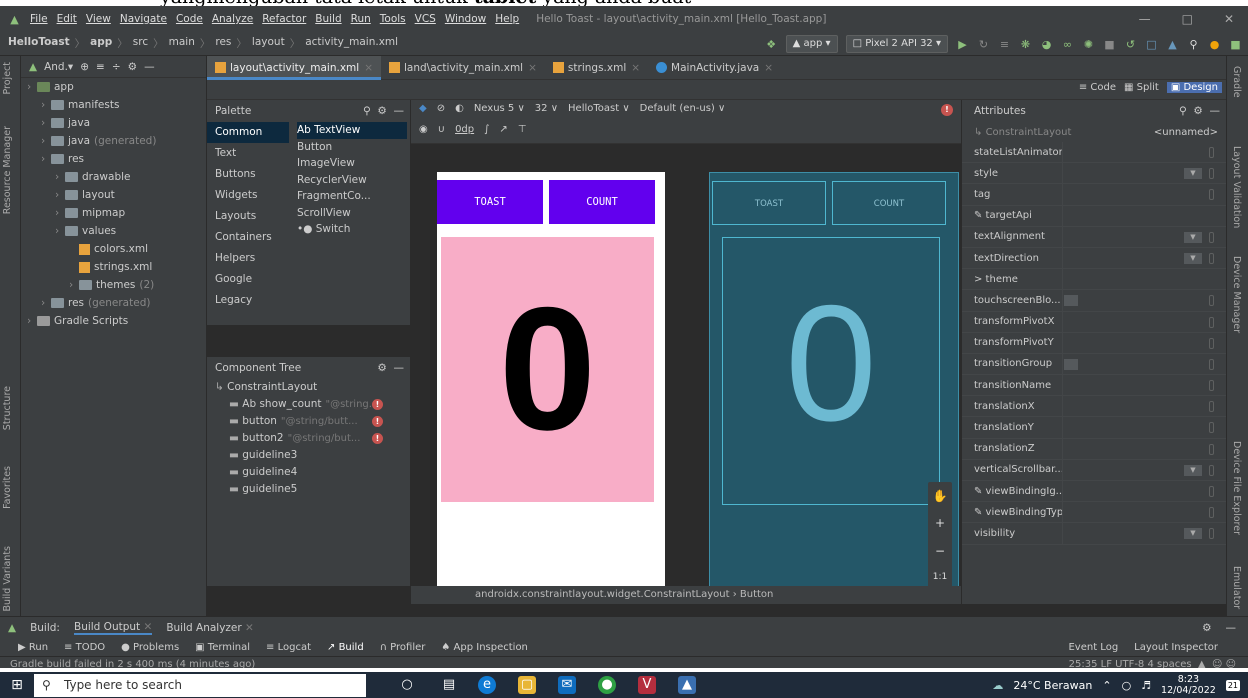  Describe the element at coordinates (1232, 685) in the screenshot. I see `notification-icon: 21` at that location.